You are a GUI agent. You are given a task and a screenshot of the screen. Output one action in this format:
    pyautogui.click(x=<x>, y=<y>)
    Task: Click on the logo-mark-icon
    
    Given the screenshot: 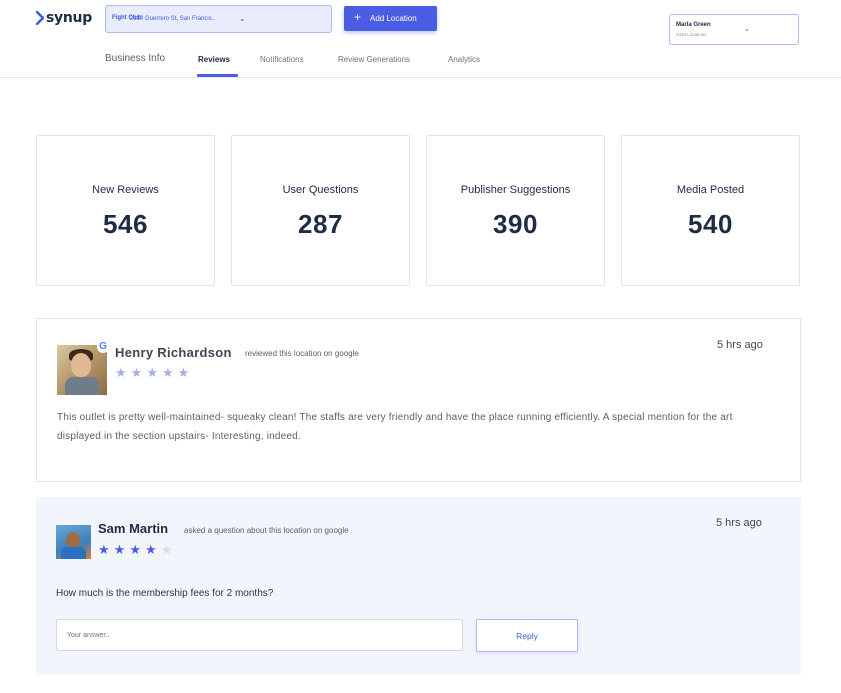 What is the action you would take?
    pyautogui.click(x=40, y=18)
    